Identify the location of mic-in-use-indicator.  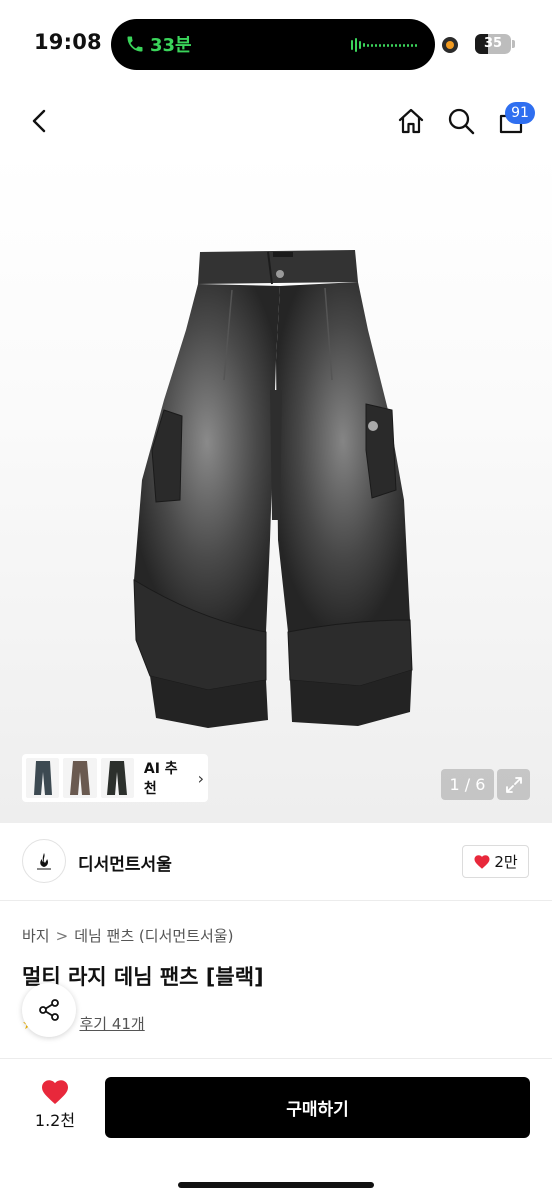
(450, 45).